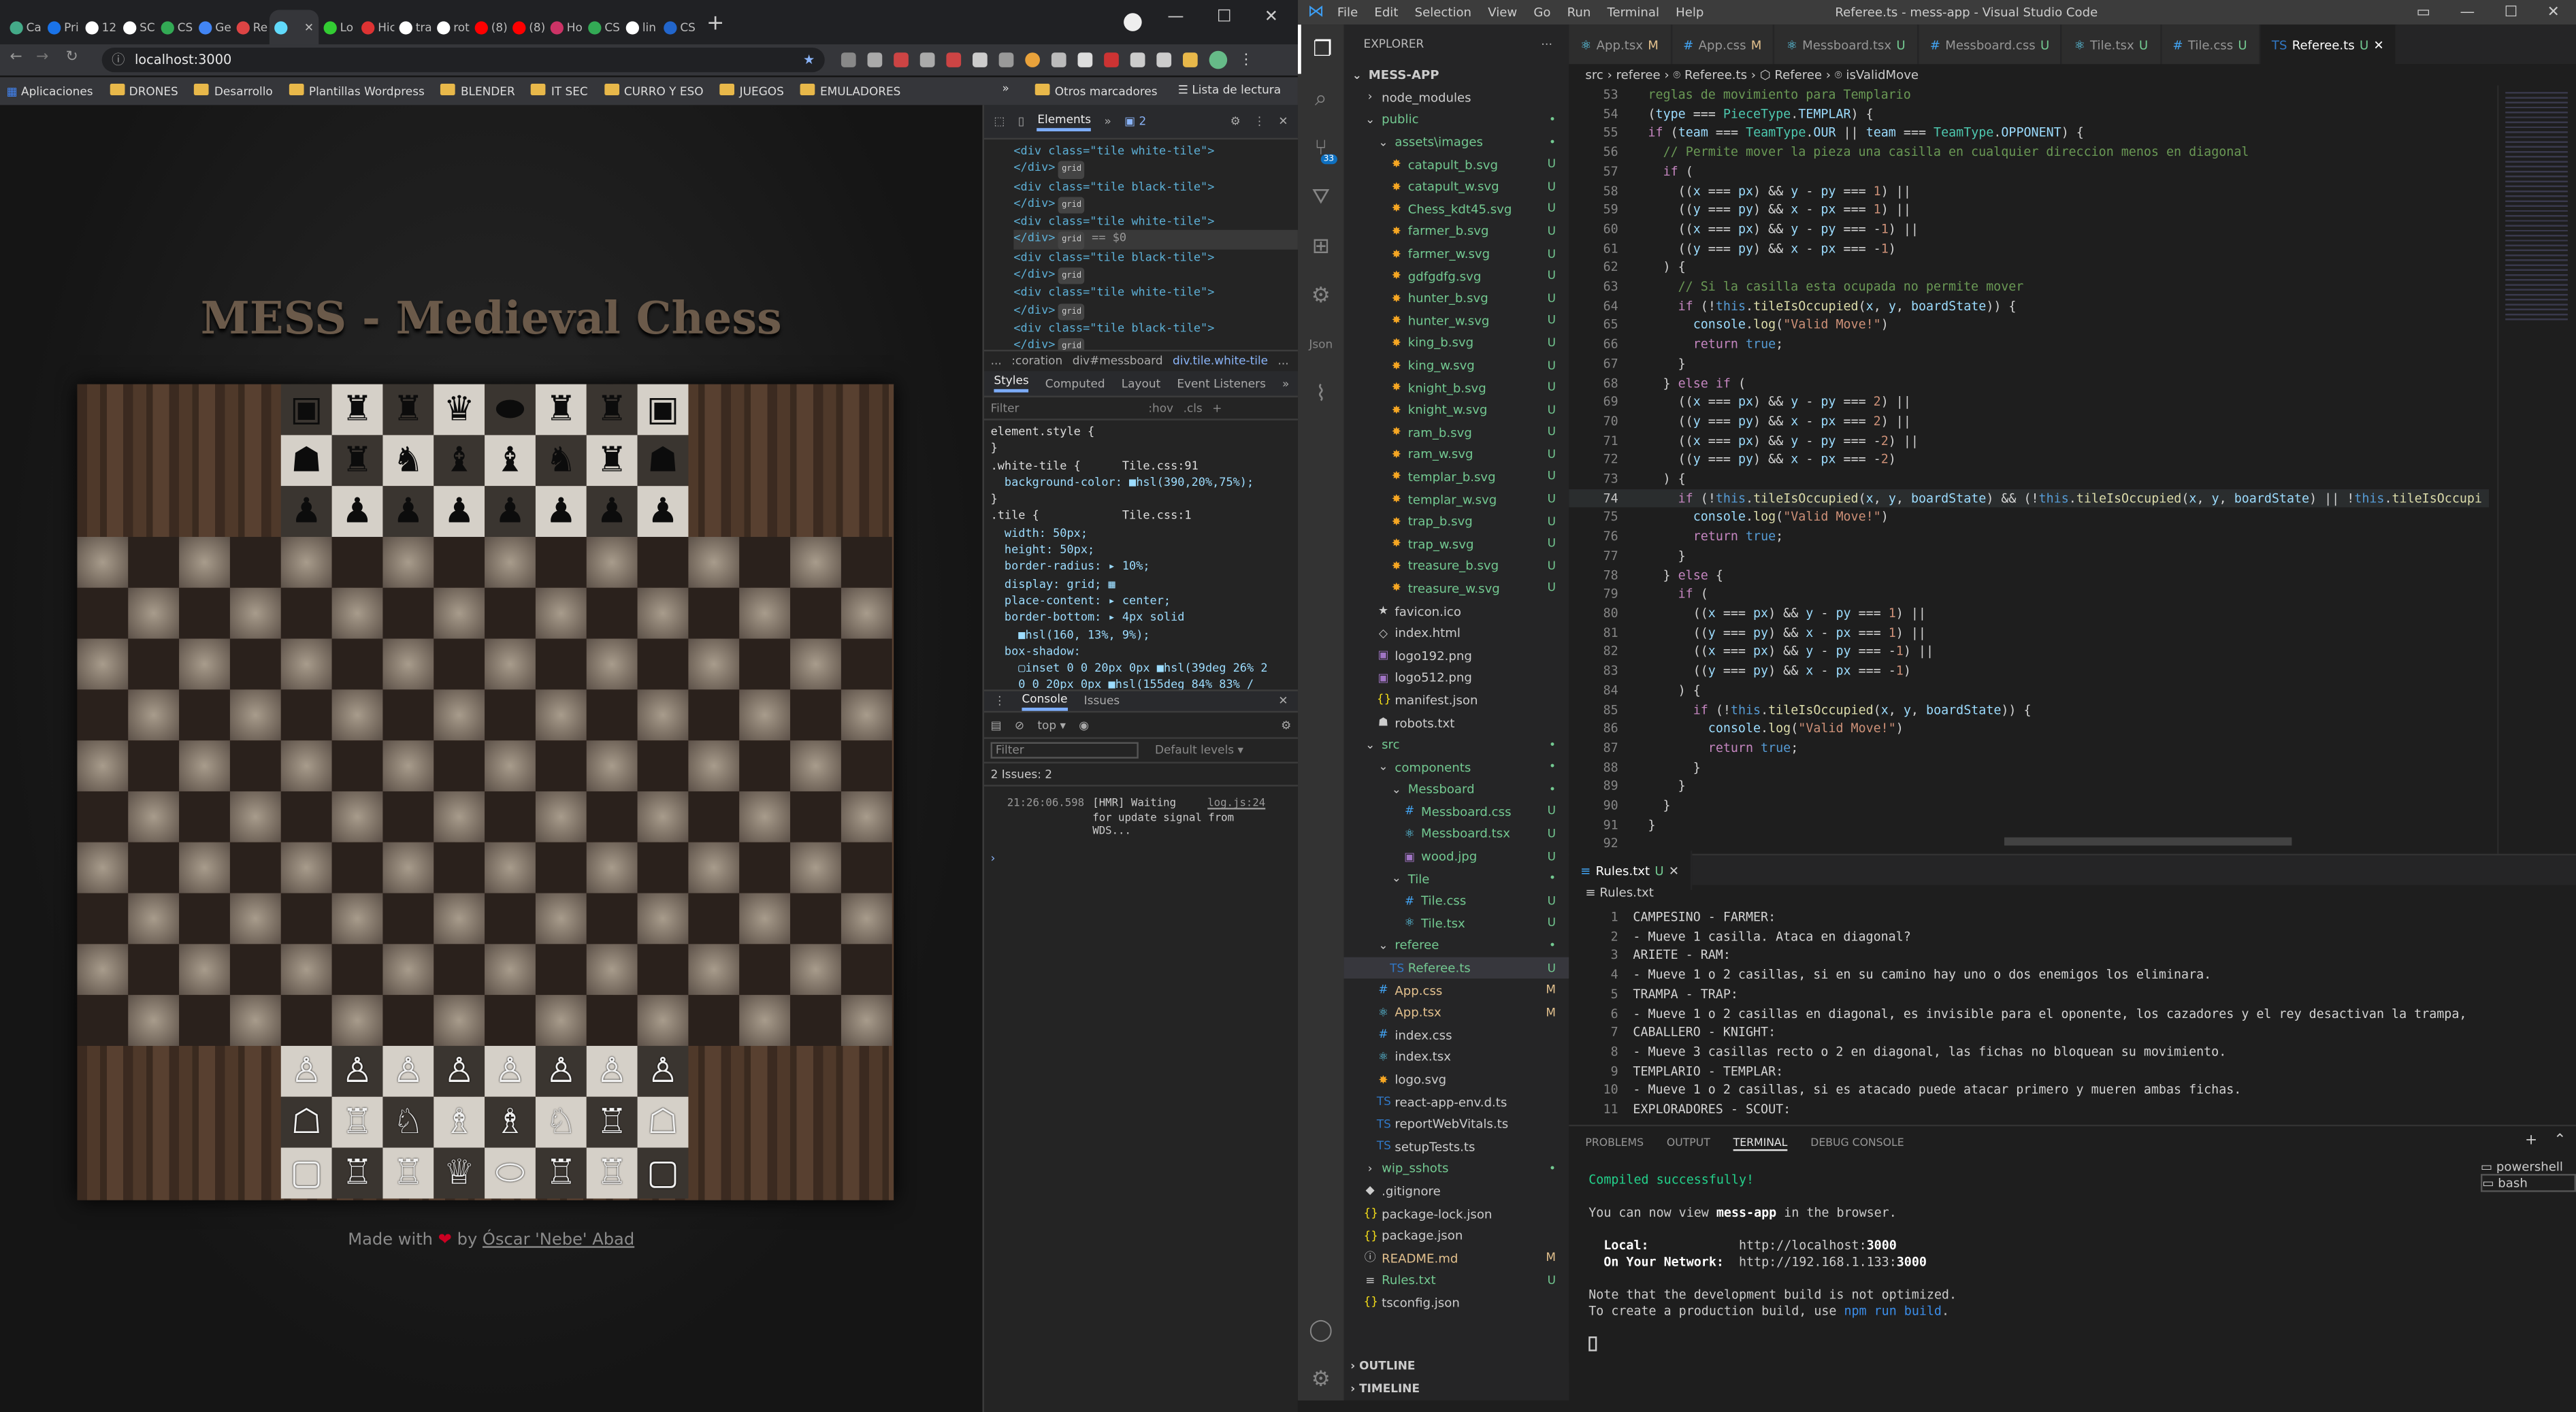  I want to click on tree-item: ✸ templar_w.svg U, so click(1456, 499).